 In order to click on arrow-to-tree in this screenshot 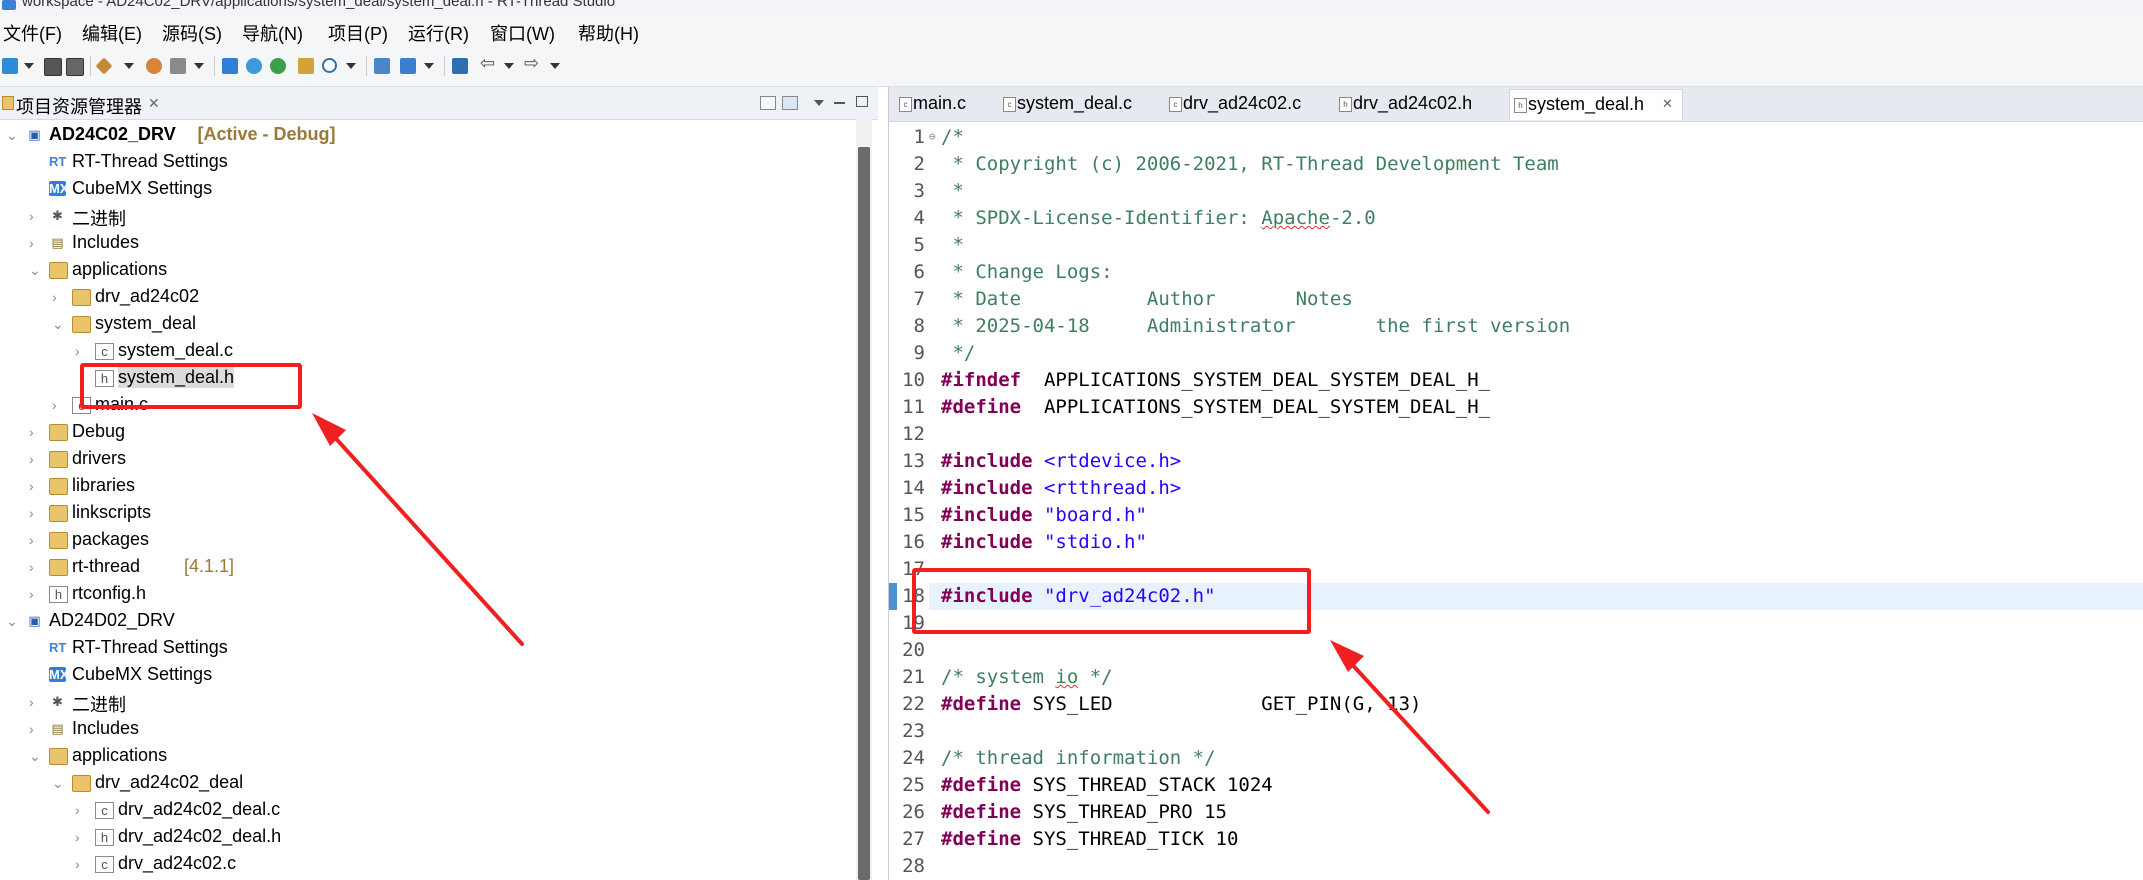, I will do `click(418, 529)`.